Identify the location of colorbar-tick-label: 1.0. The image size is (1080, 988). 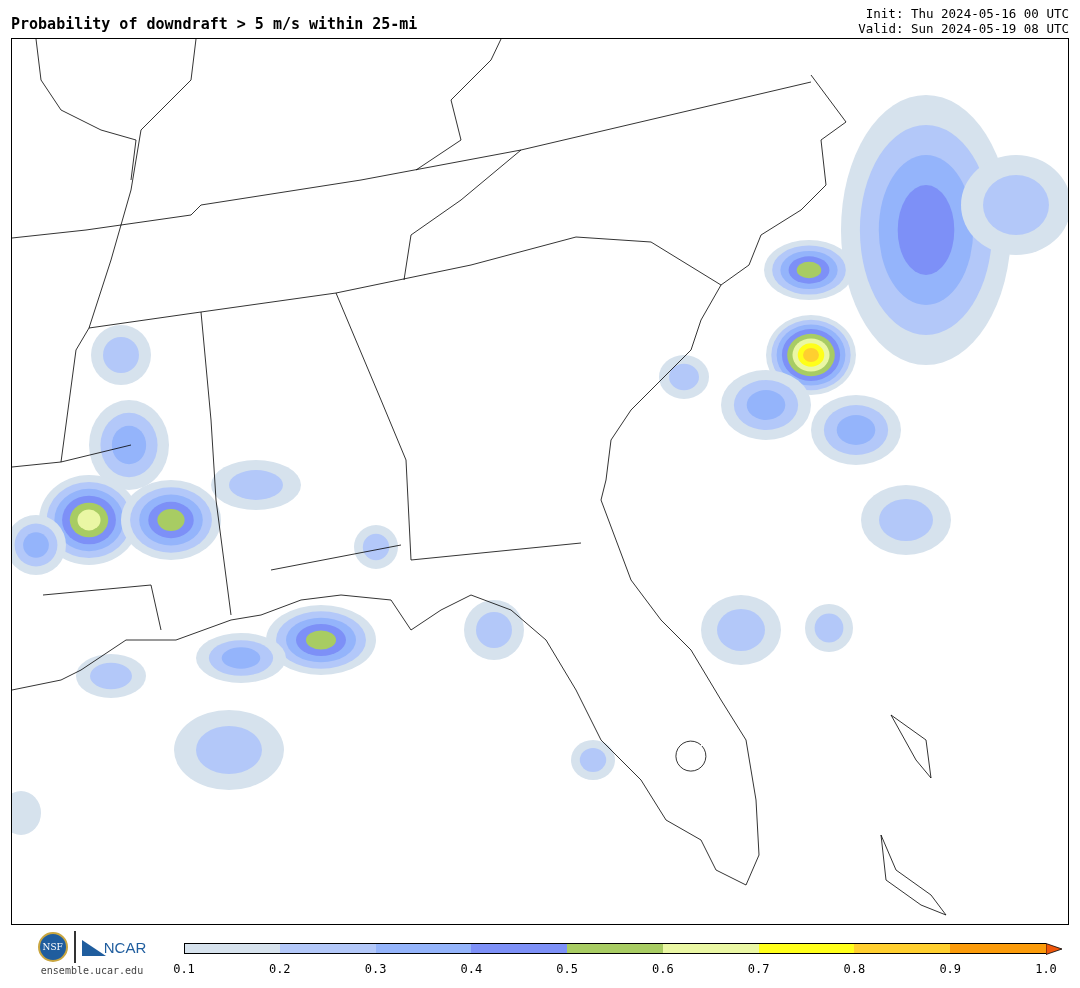
(1046, 969).